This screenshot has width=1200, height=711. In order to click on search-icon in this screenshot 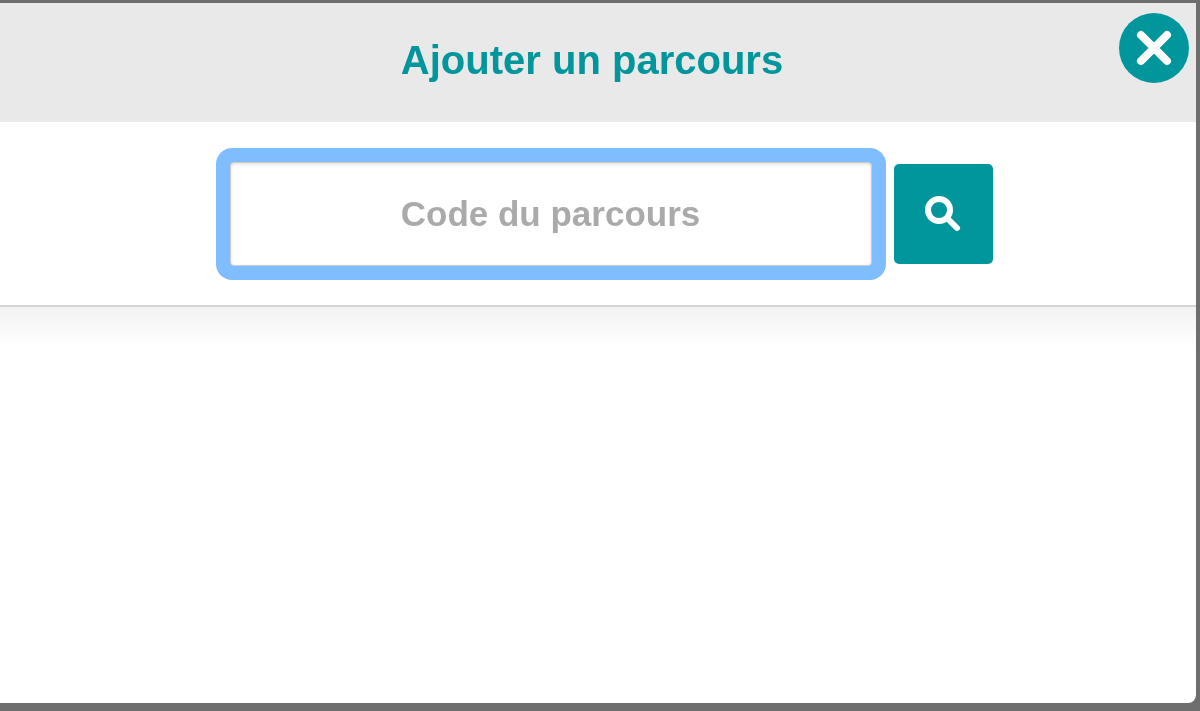, I will do `click(943, 213)`.